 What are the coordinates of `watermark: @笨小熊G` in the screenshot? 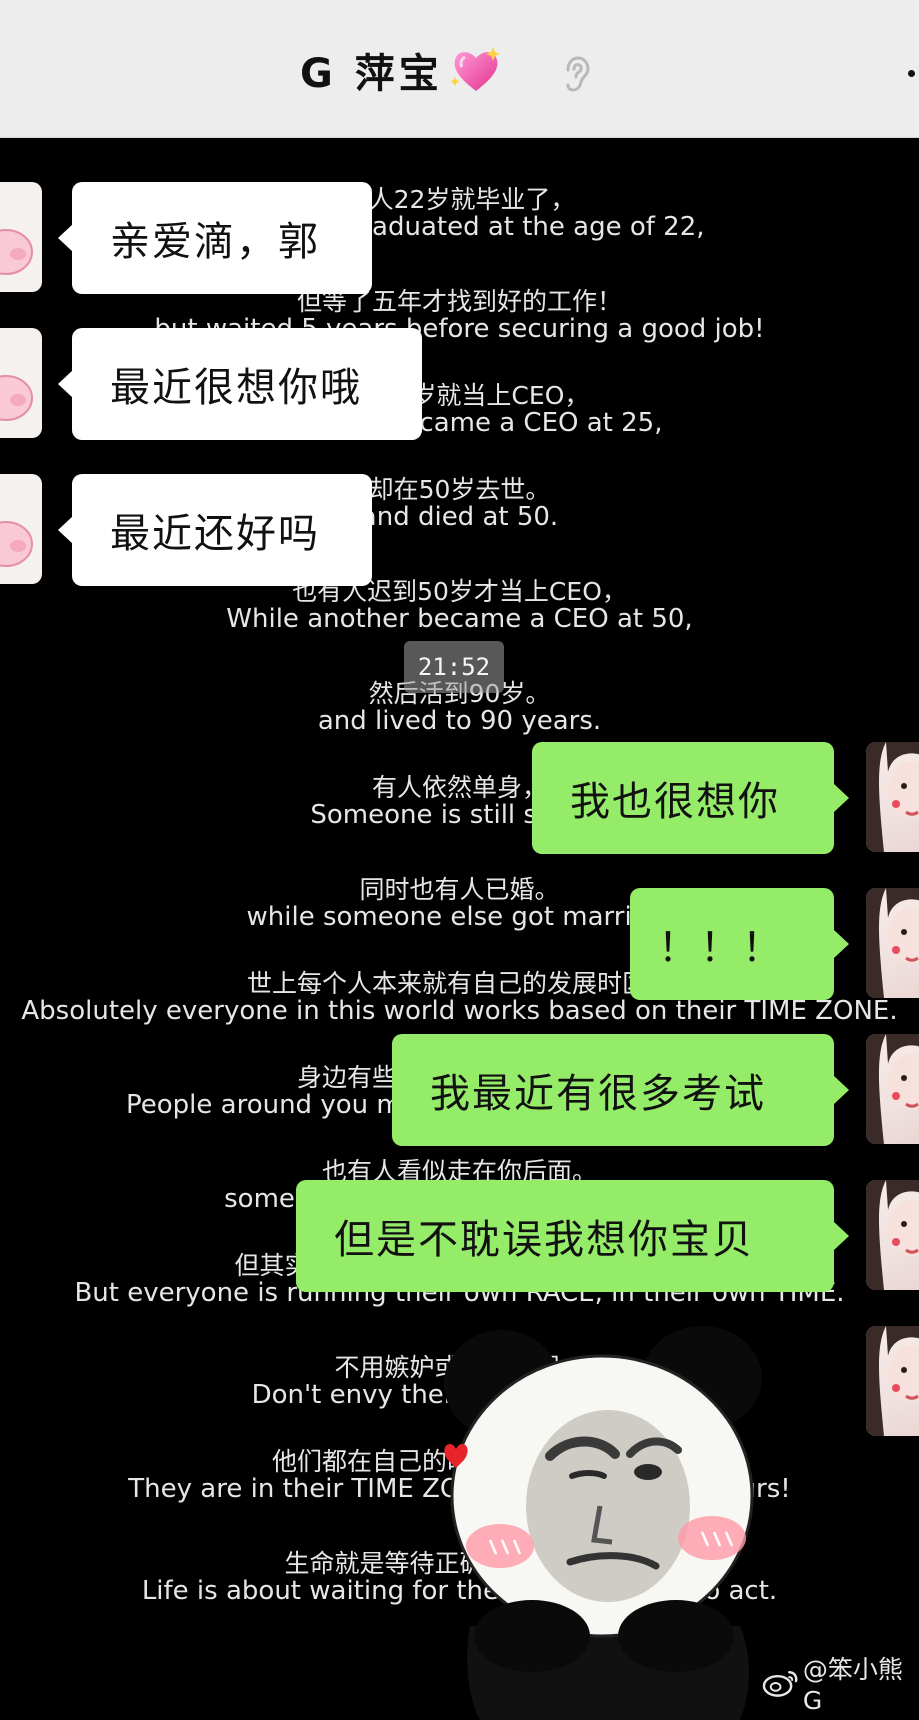 It's located at (840, 1685).